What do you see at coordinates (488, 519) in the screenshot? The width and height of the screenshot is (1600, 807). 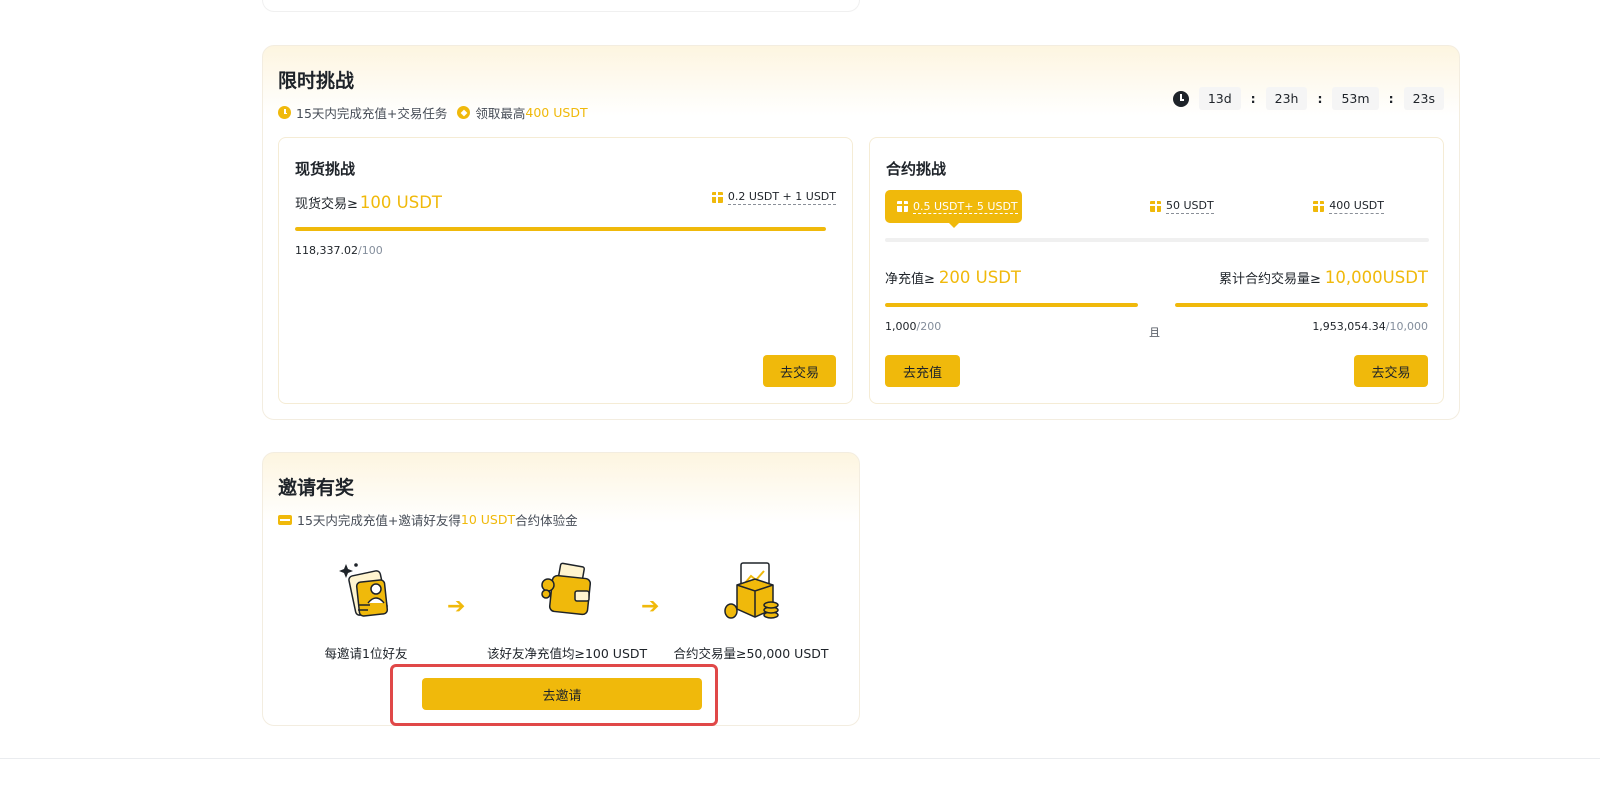 I see `invite-reward-amount: 10 USDT` at bounding box center [488, 519].